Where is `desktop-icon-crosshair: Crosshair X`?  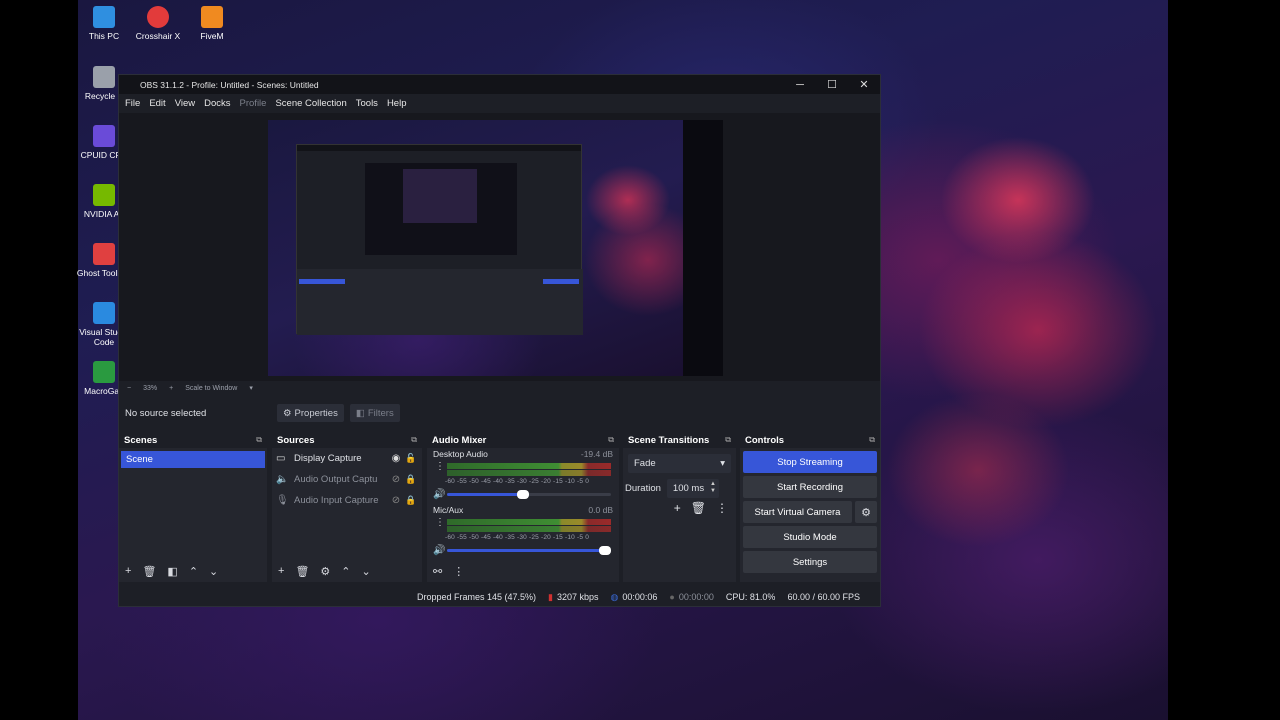
desktop-icon-crosshair: Crosshair X is located at coordinates (158, 23).